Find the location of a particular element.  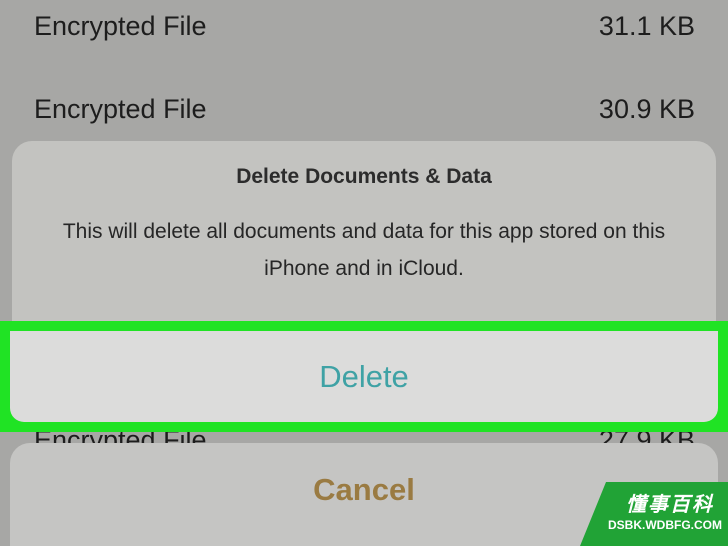

watermark-text: 懂事百科 is located at coordinates (670, 505).